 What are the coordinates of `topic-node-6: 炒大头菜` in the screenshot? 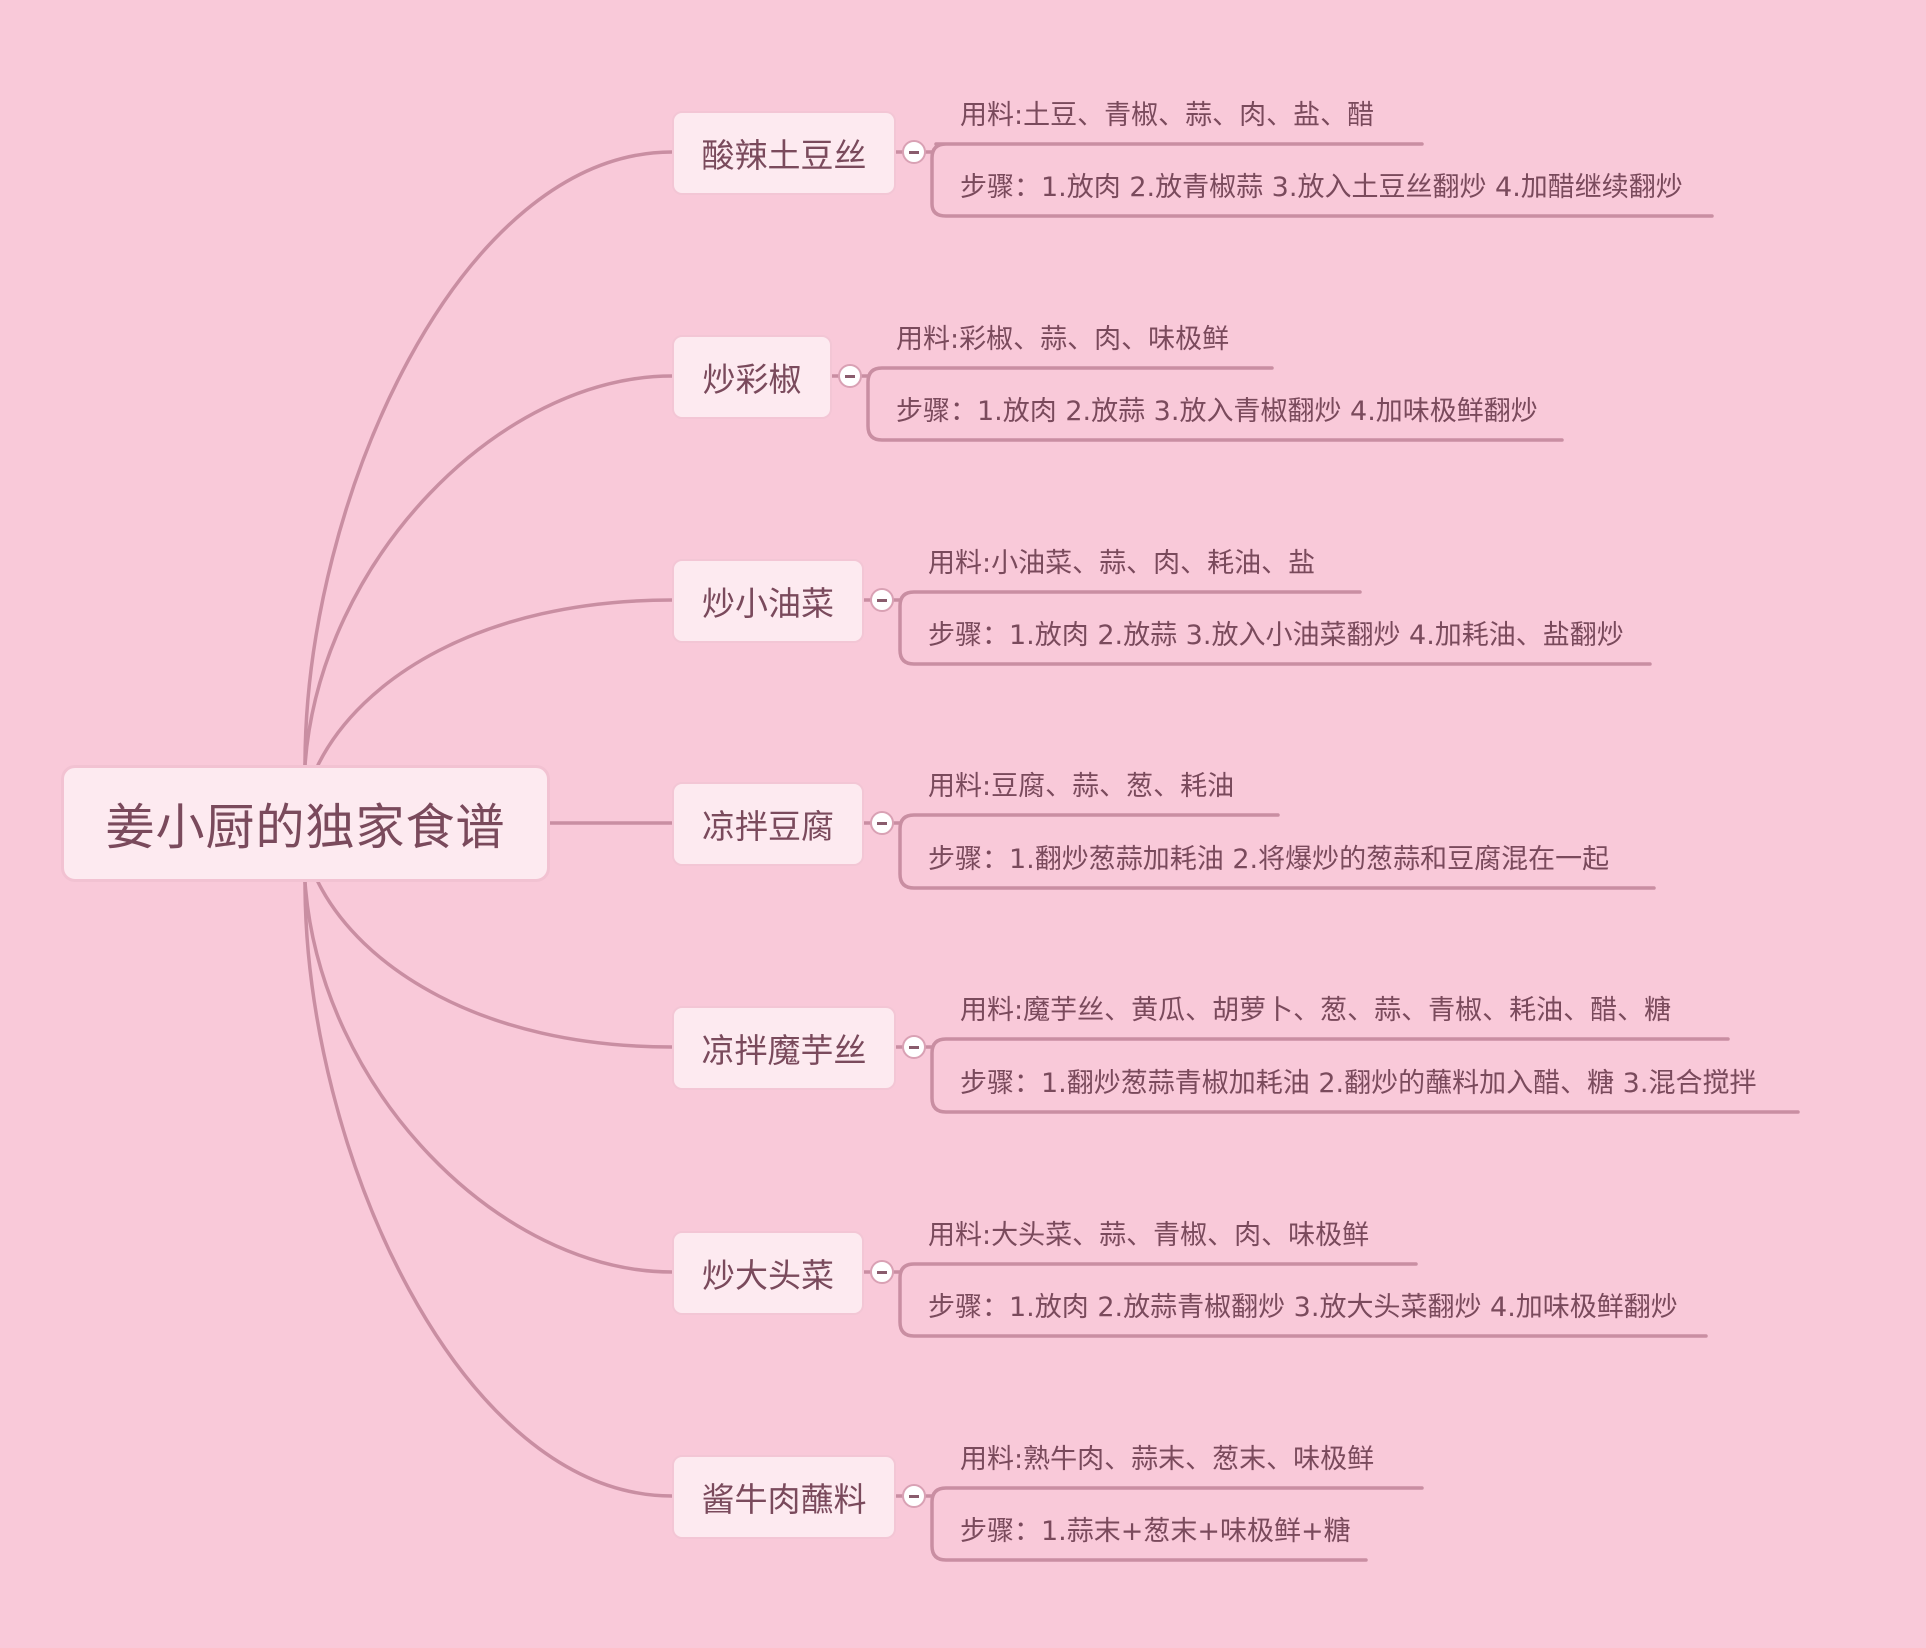 It's located at (768, 1273).